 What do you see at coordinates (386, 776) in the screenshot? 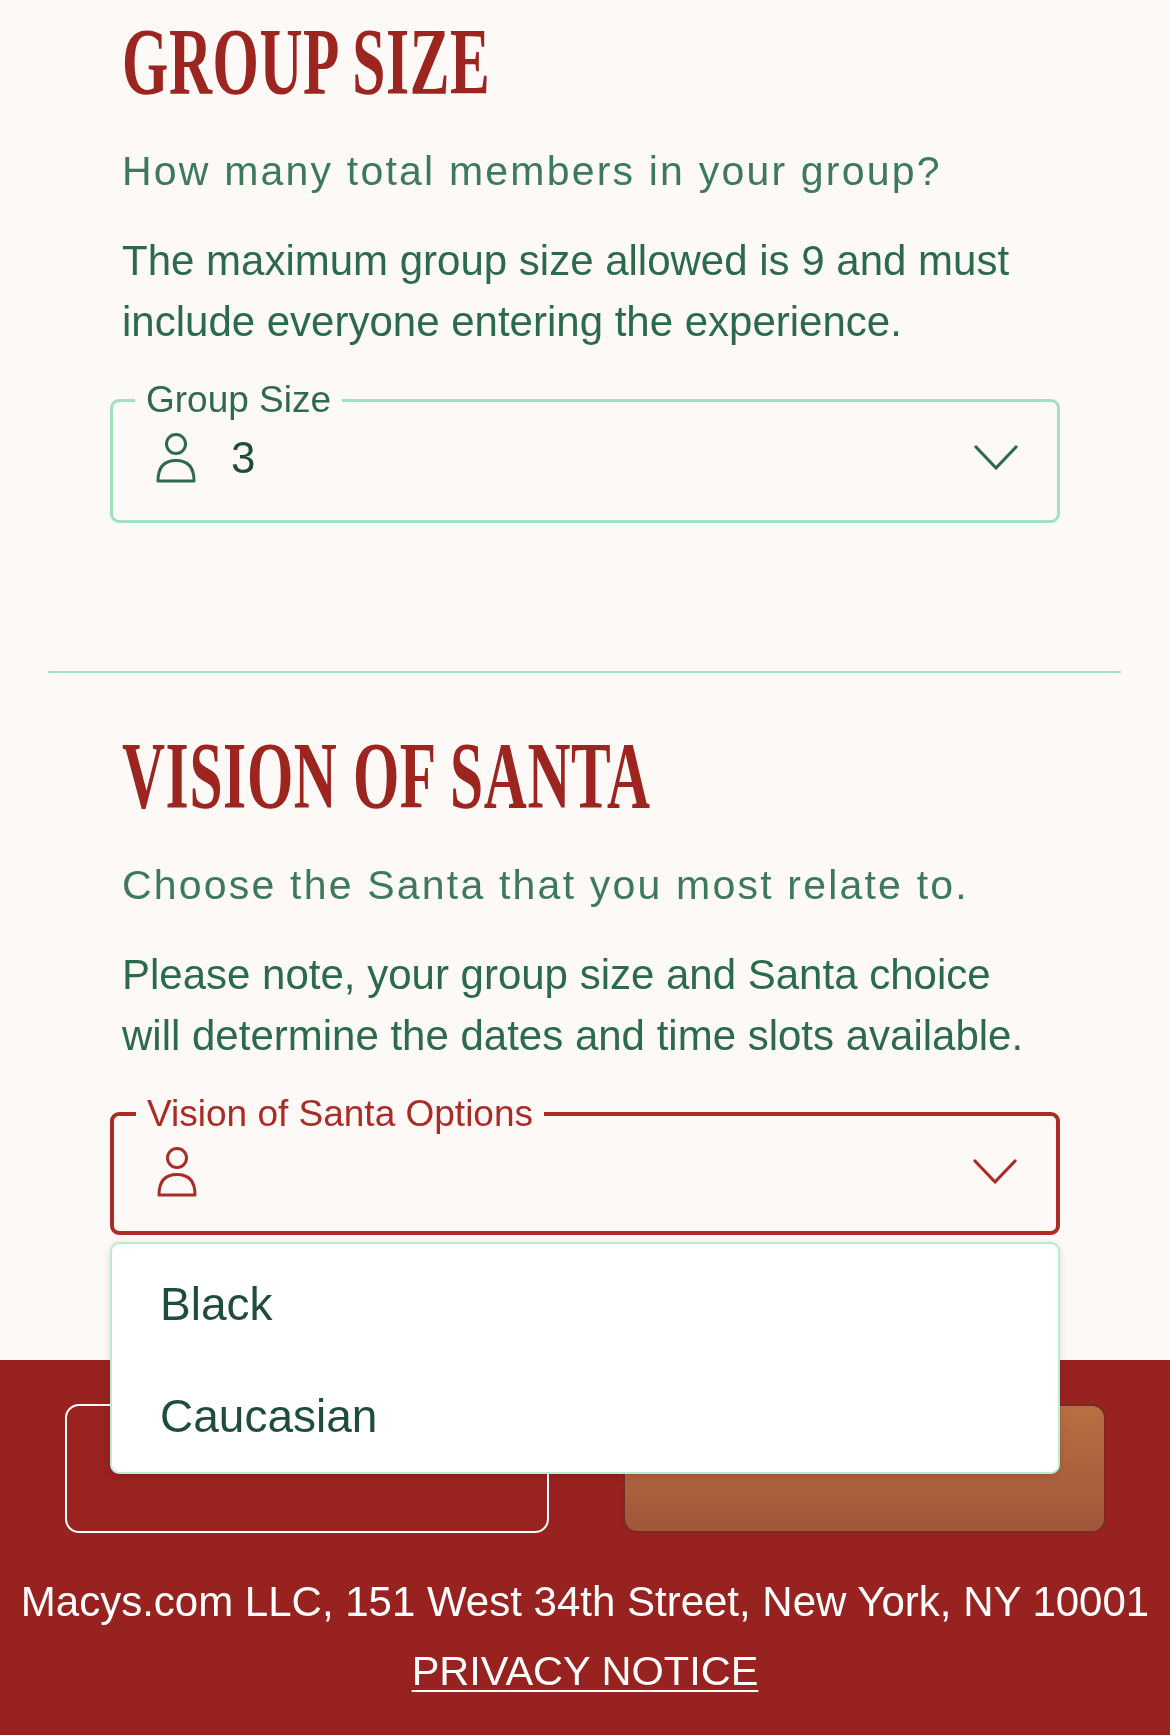
I see `section-title: VISION OF SANTA` at bounding box center [386, 776].